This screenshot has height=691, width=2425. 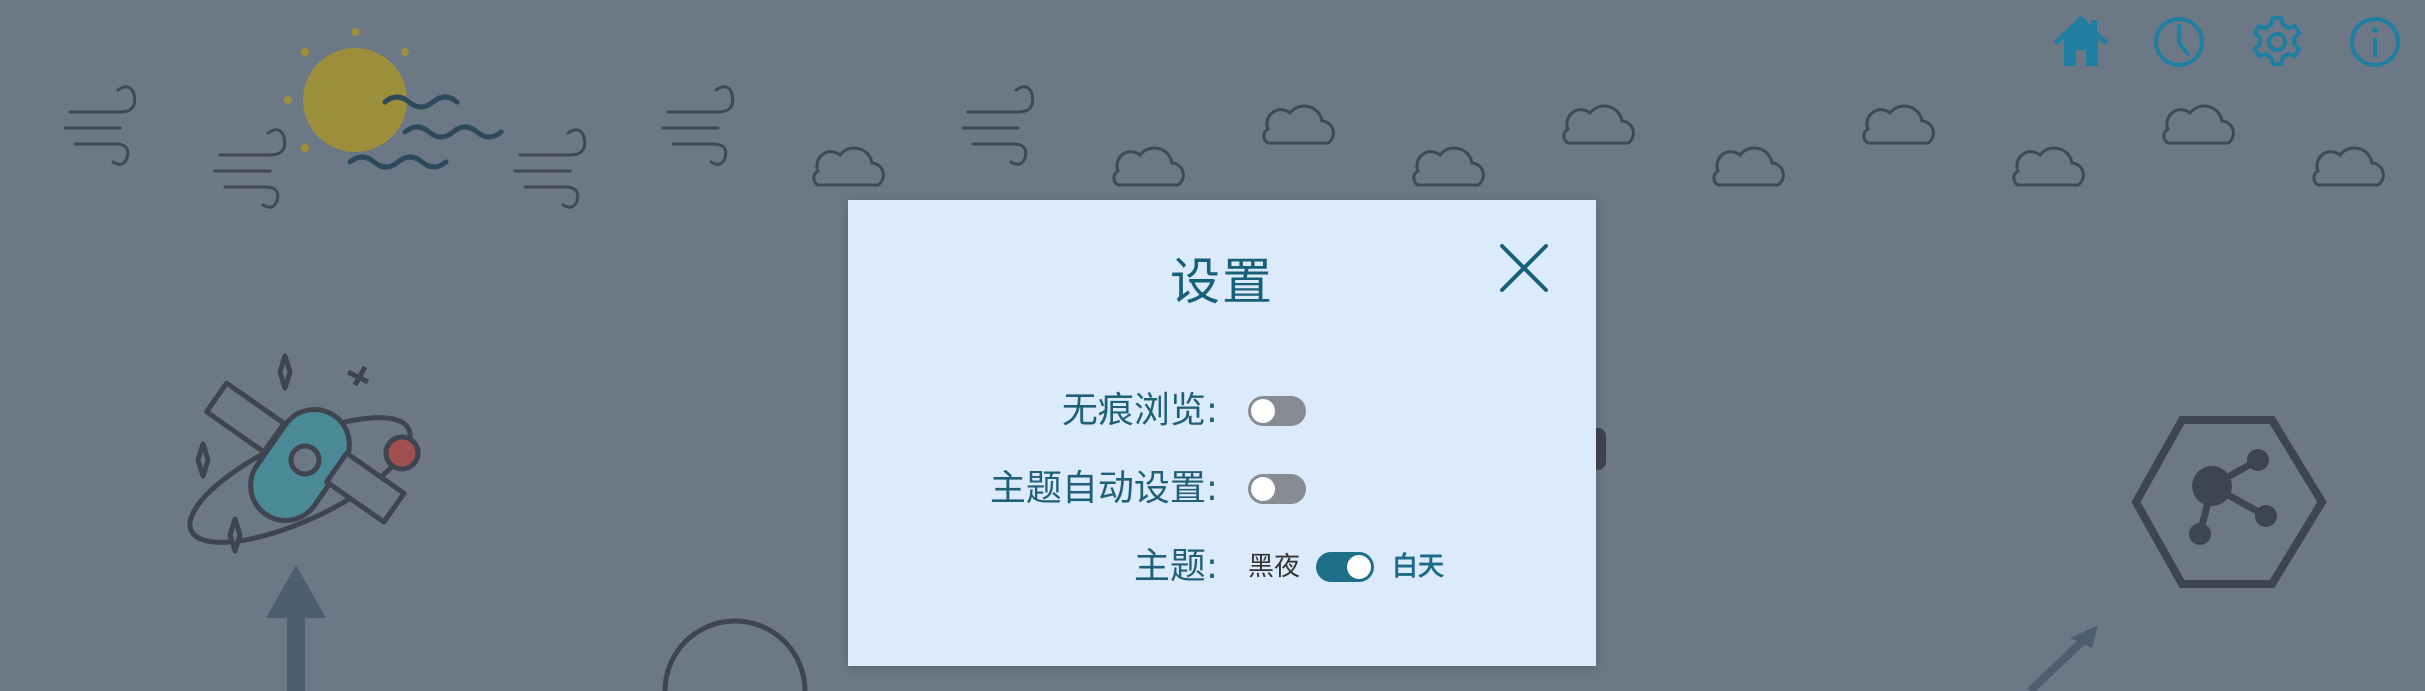 I want to click on arrow-up-icon, so click(x=296, y=628).